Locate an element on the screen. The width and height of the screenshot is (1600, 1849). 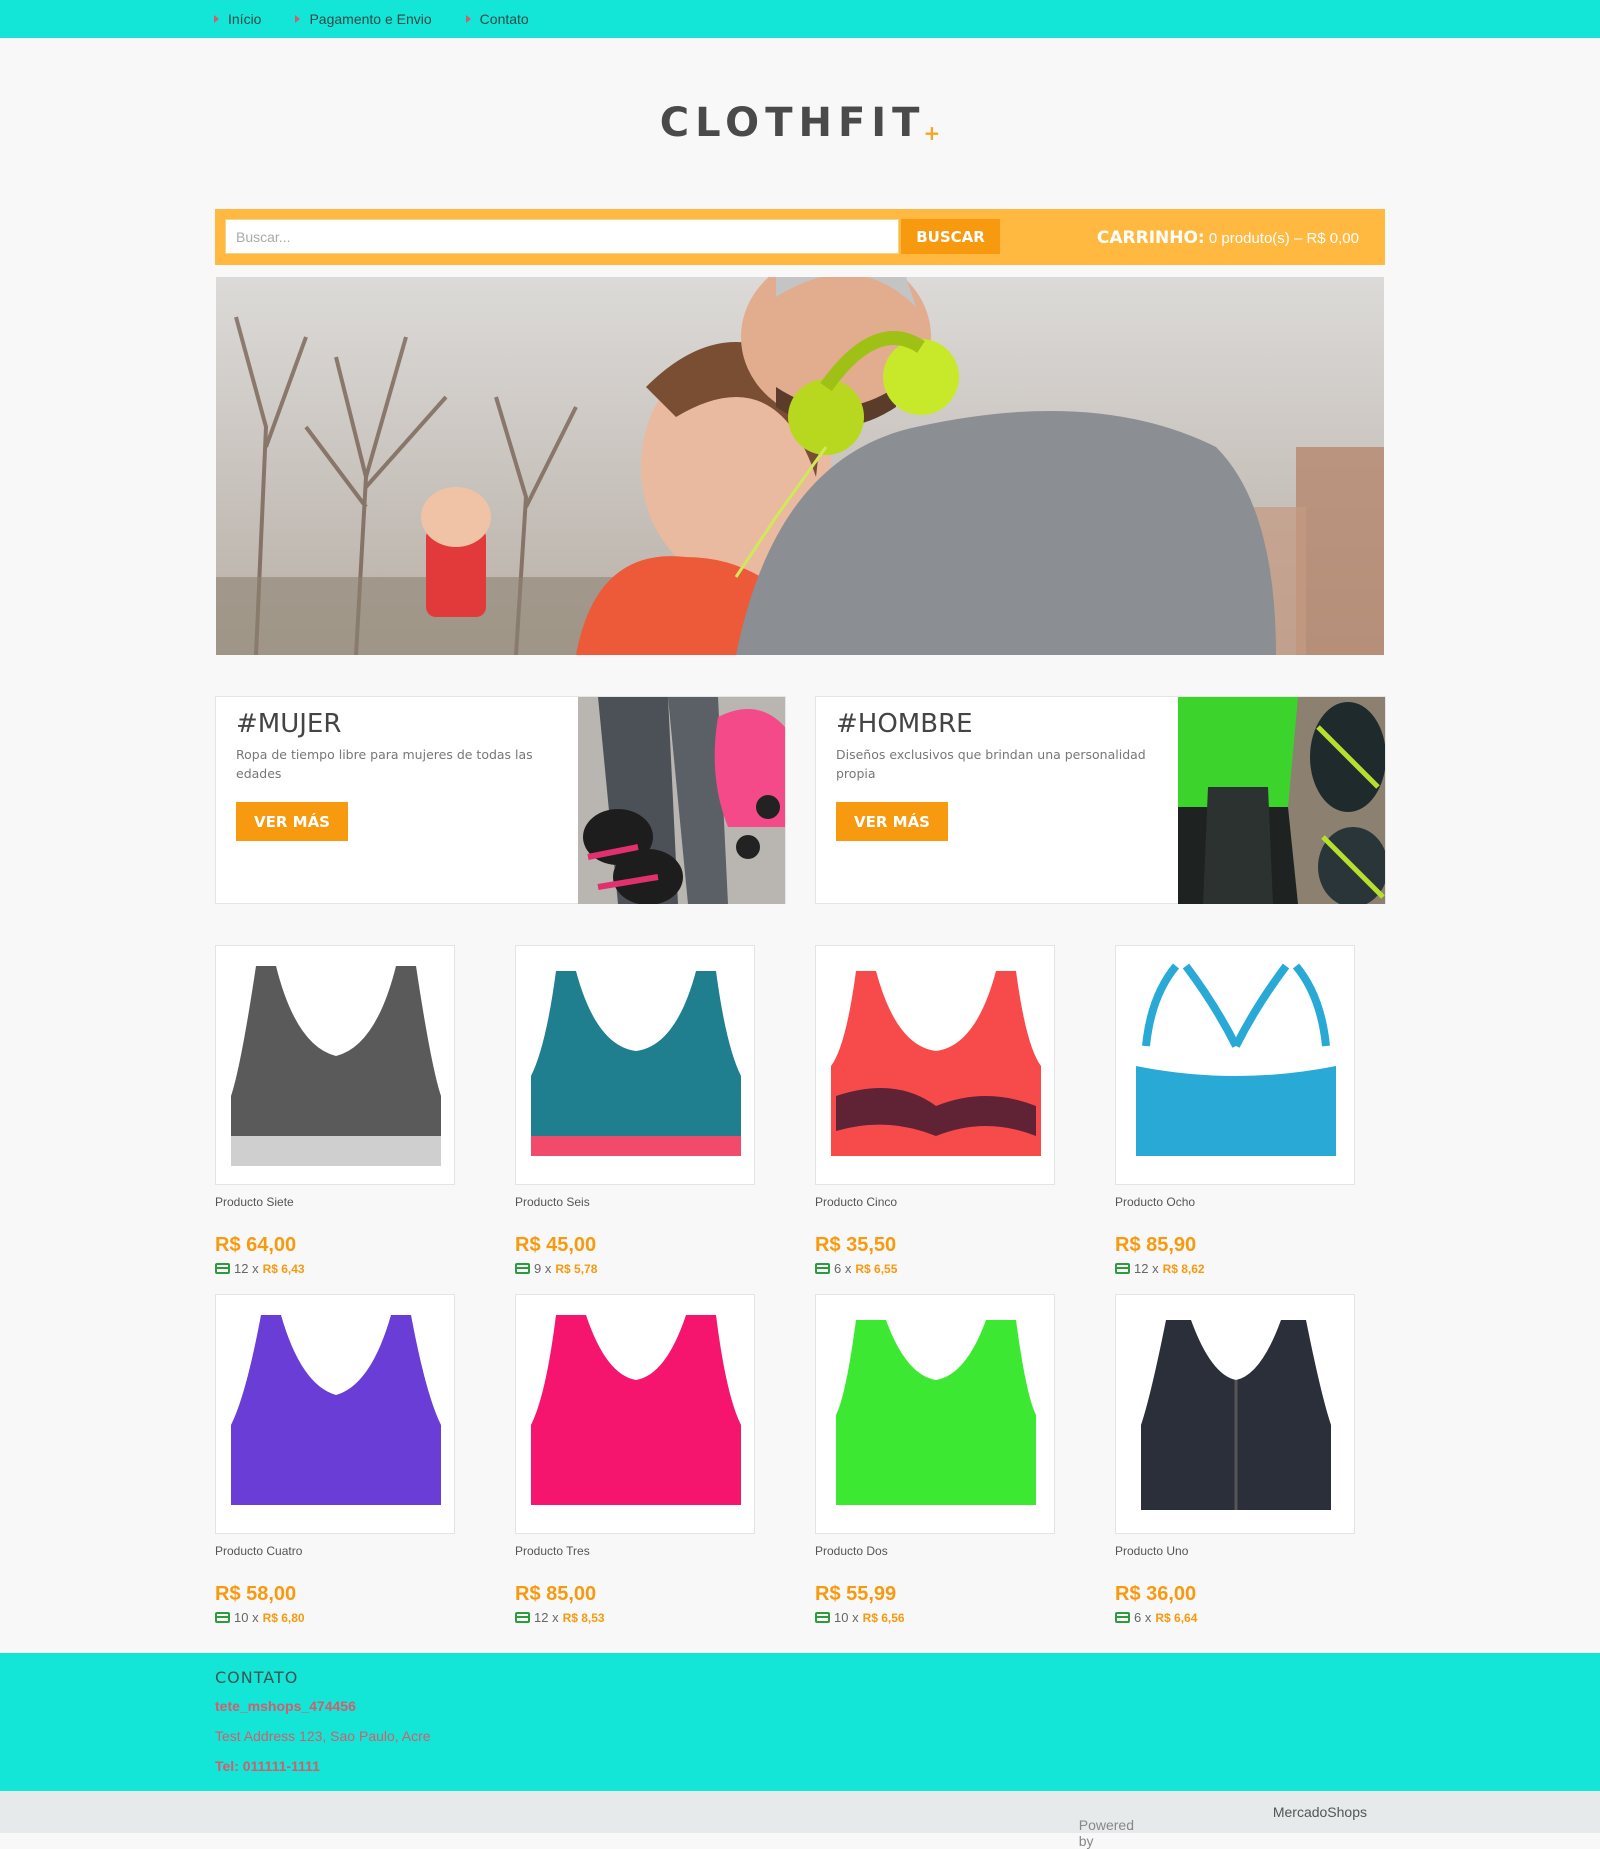
product-card: Producto Ocho R$ 85,90 12 x R$ 8,62 is located at coordinates (1235, 1110).